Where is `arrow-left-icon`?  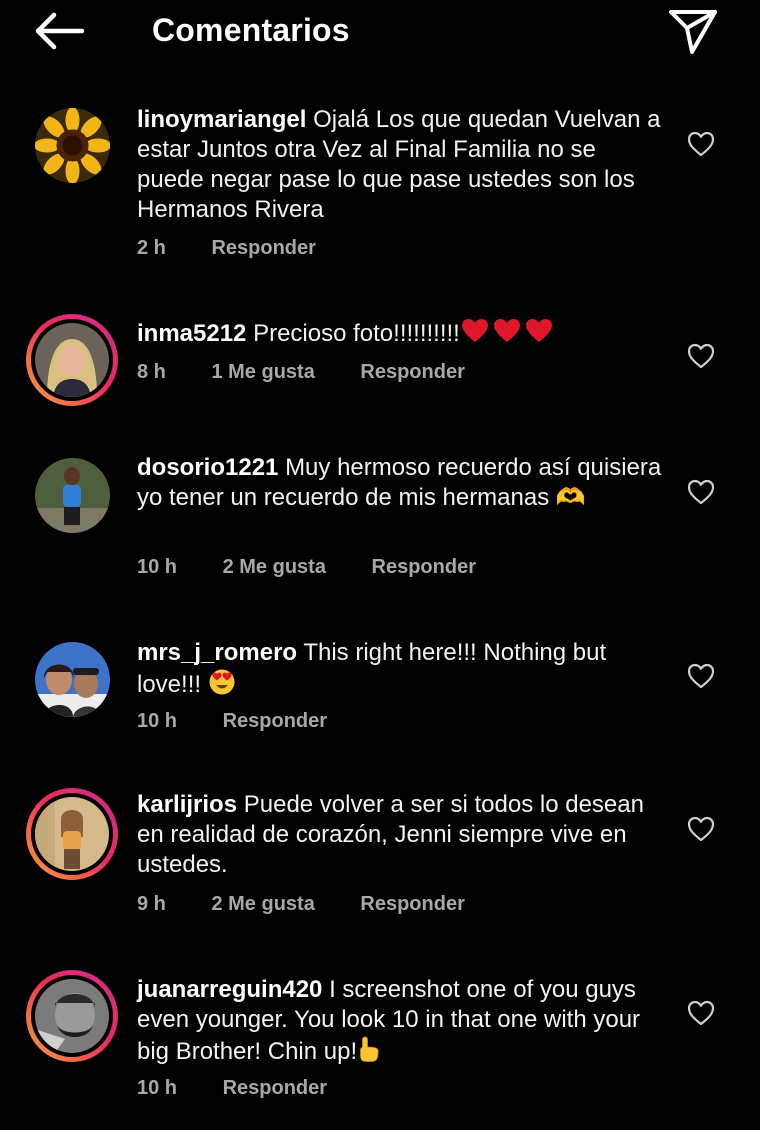 arrow-left-icon is located at coordinates (60, 31).